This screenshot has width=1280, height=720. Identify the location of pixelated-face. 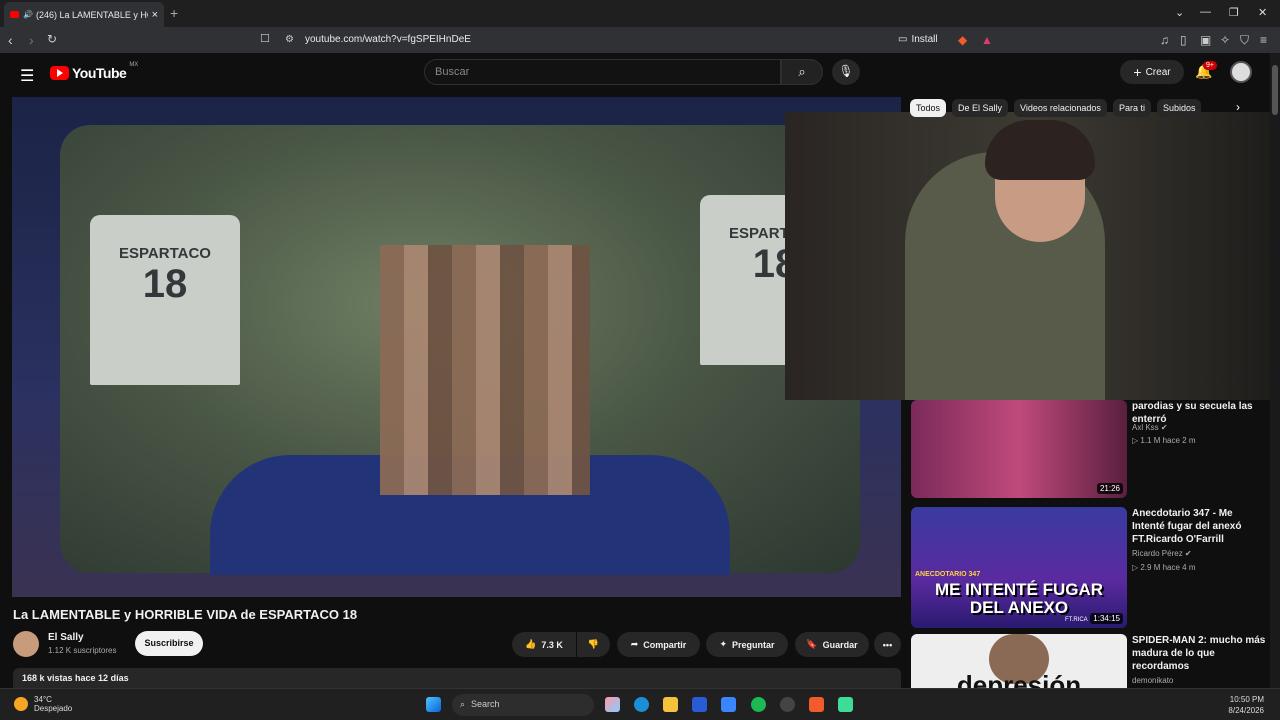
(485, 370).